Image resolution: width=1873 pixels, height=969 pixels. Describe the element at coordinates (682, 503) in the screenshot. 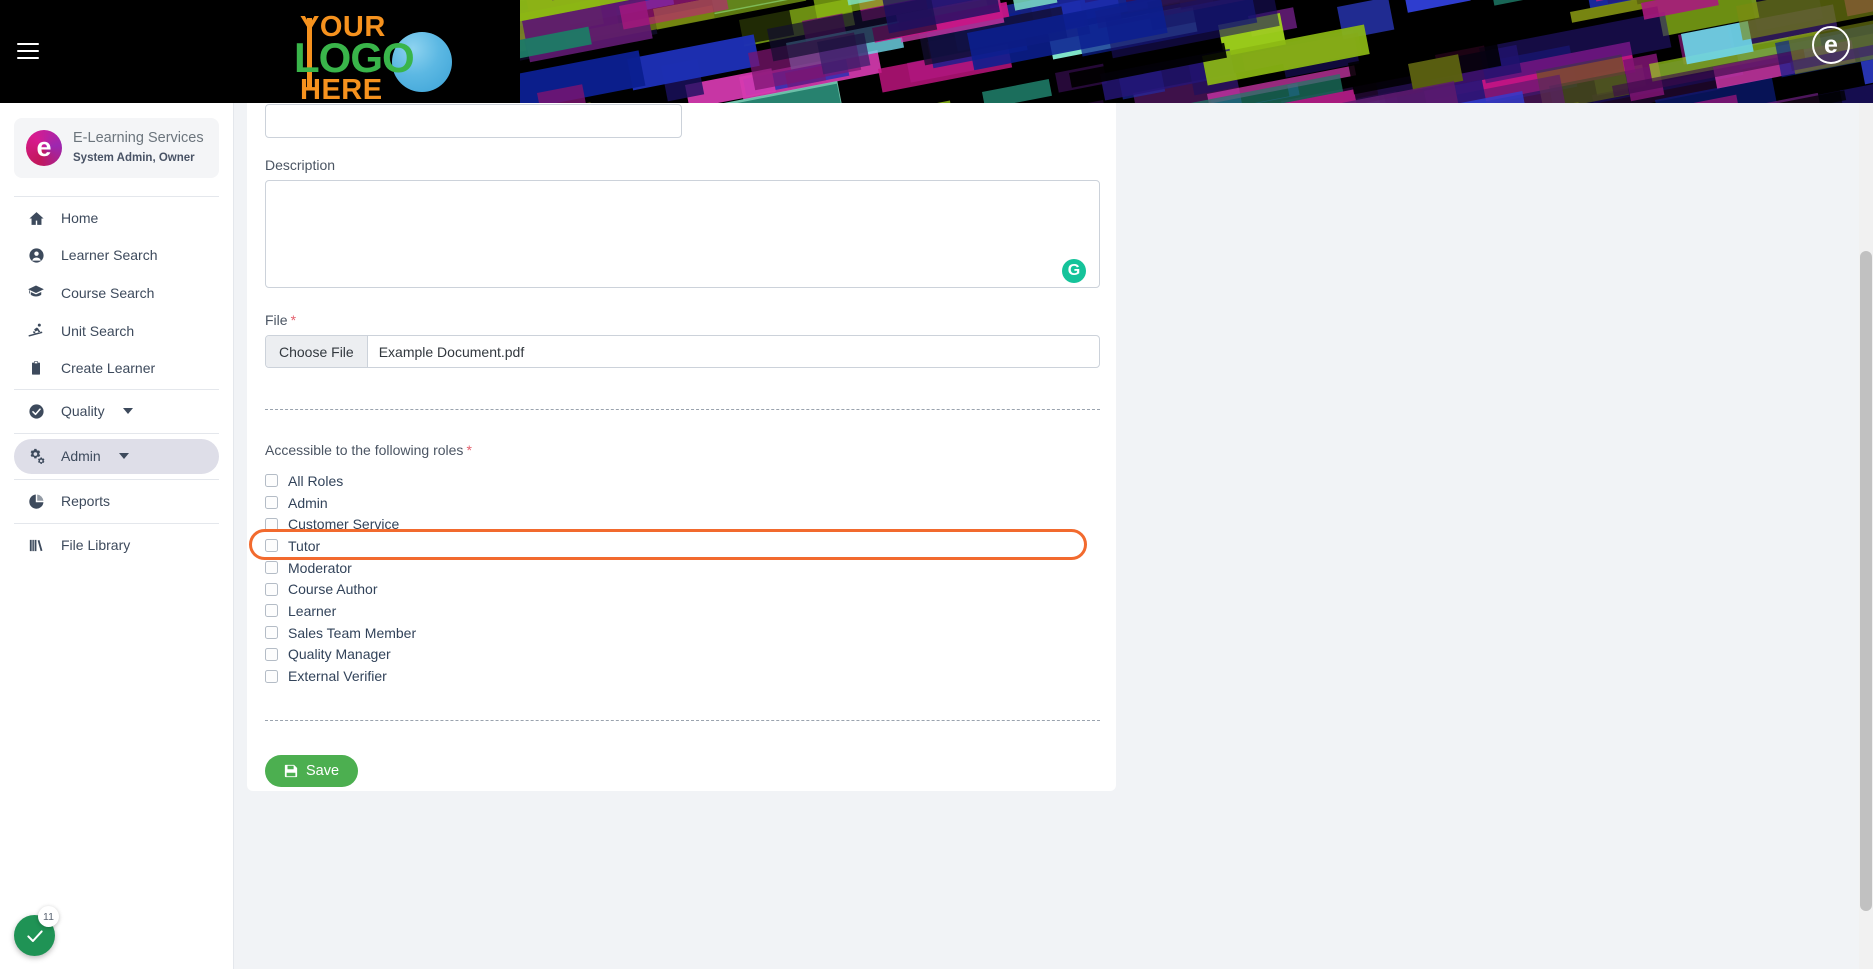

I see `role-checkbox-row: Admin` at that location.